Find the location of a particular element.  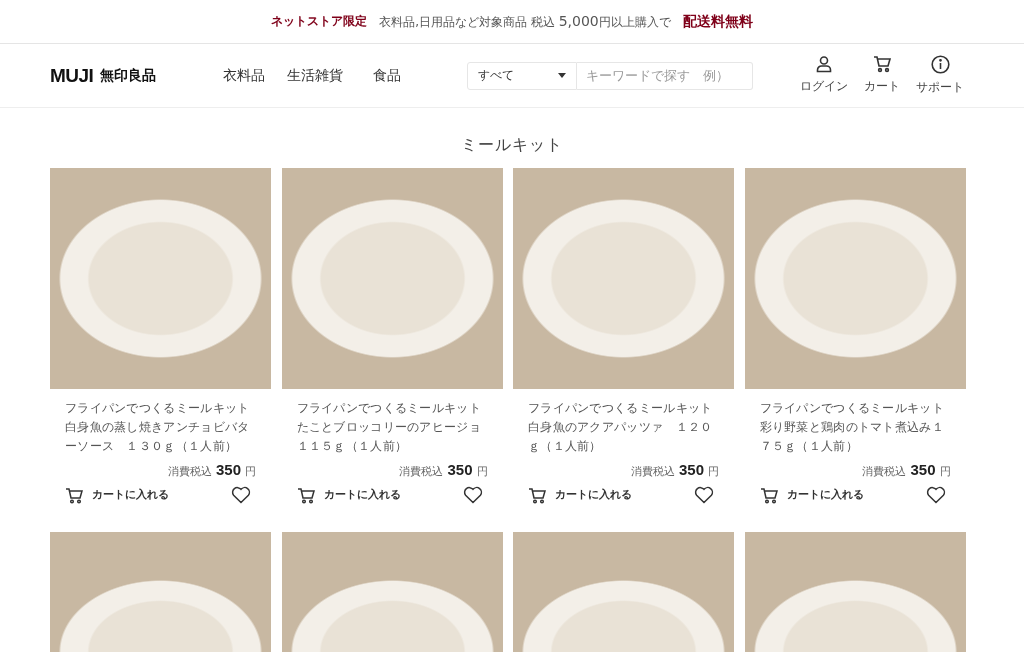

search-field: キーワードで探す 例） is located at coordinates (665, 75).